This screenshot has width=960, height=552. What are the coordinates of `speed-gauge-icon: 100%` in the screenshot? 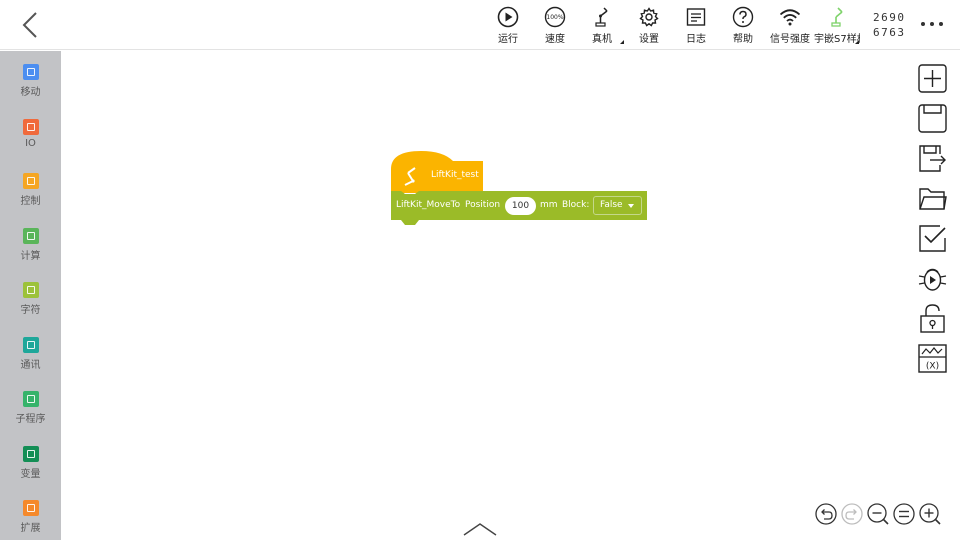 It's located at (555, 17).